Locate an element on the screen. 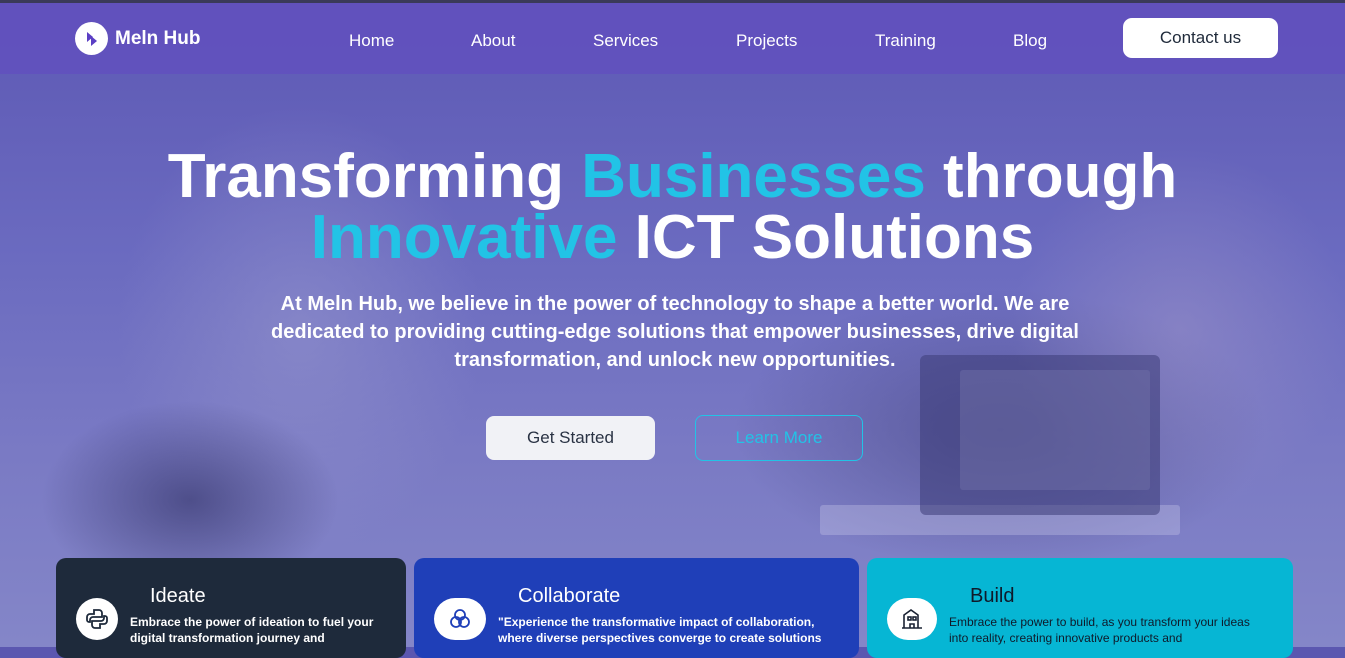  brand-name: Meln Hub is located at coordinates (158, 38).